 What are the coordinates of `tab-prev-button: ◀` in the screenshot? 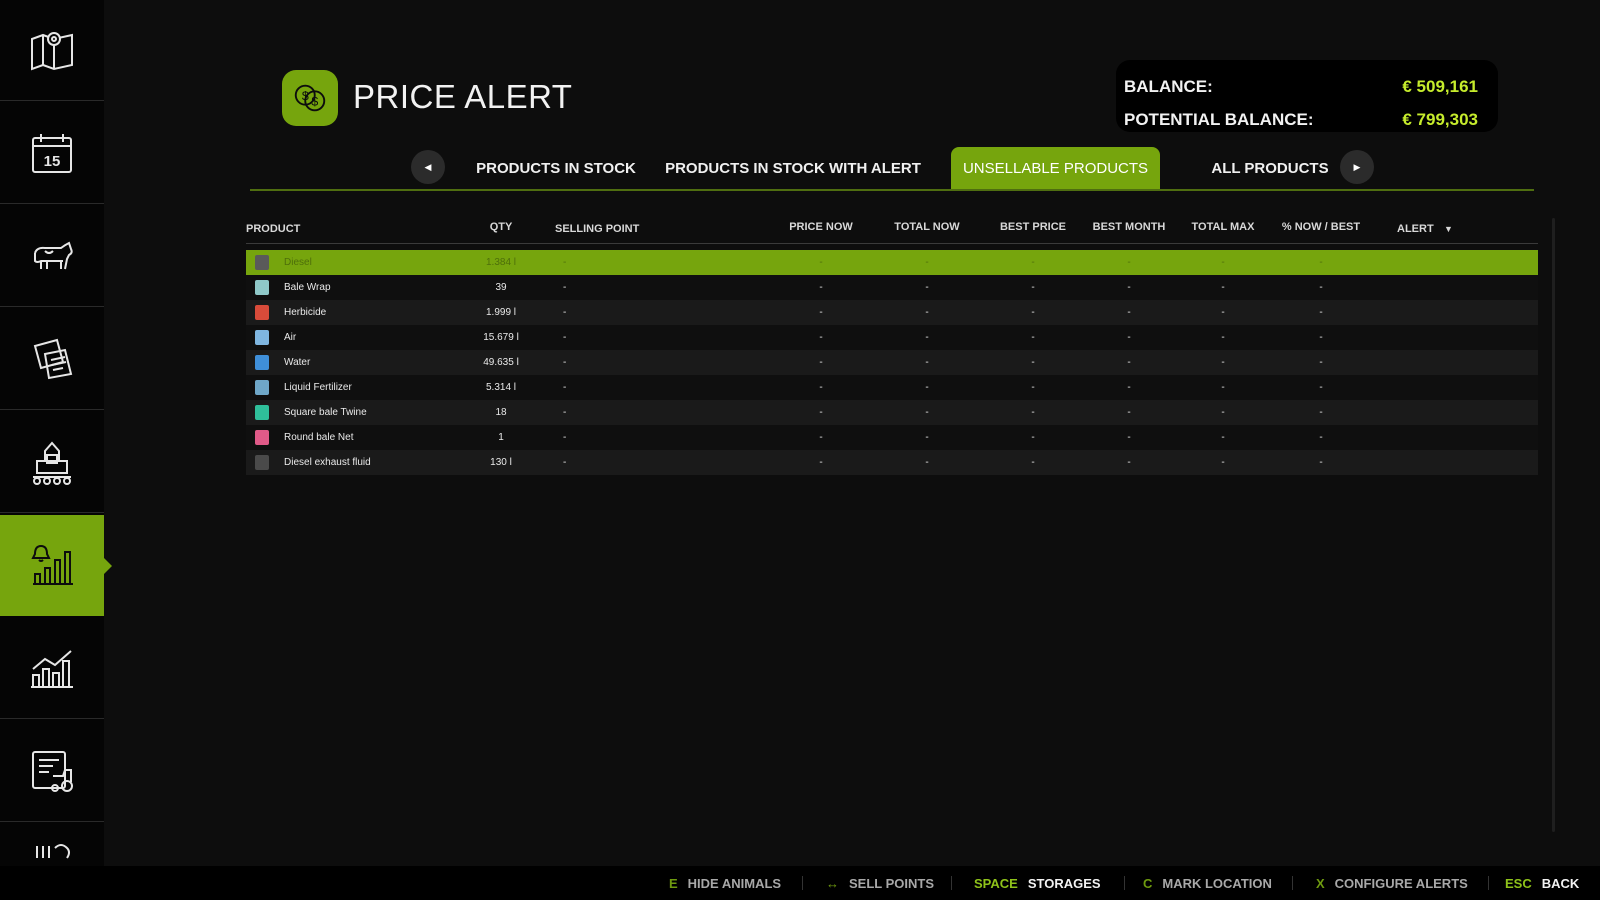 It's located at (428, 167).